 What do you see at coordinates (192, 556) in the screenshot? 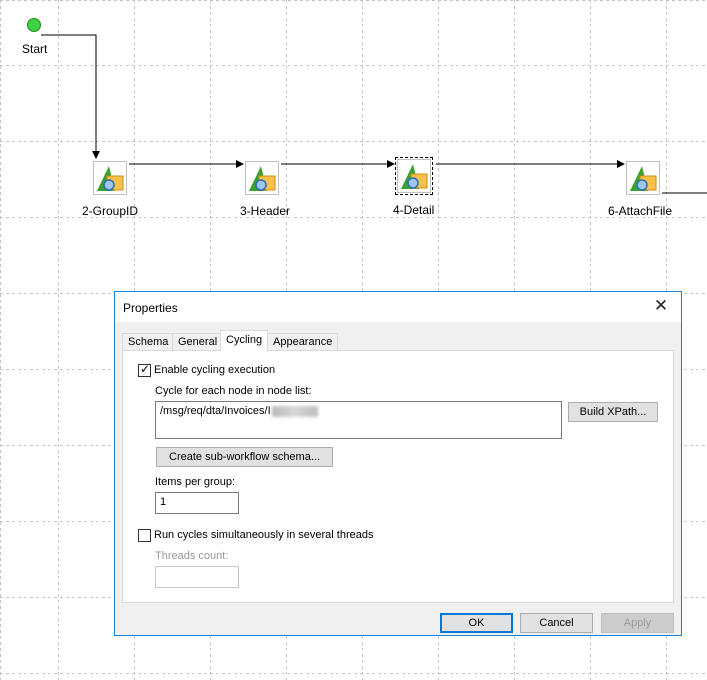
I see `threads-count-label: Threads count:` at bounding box center [192, 556].